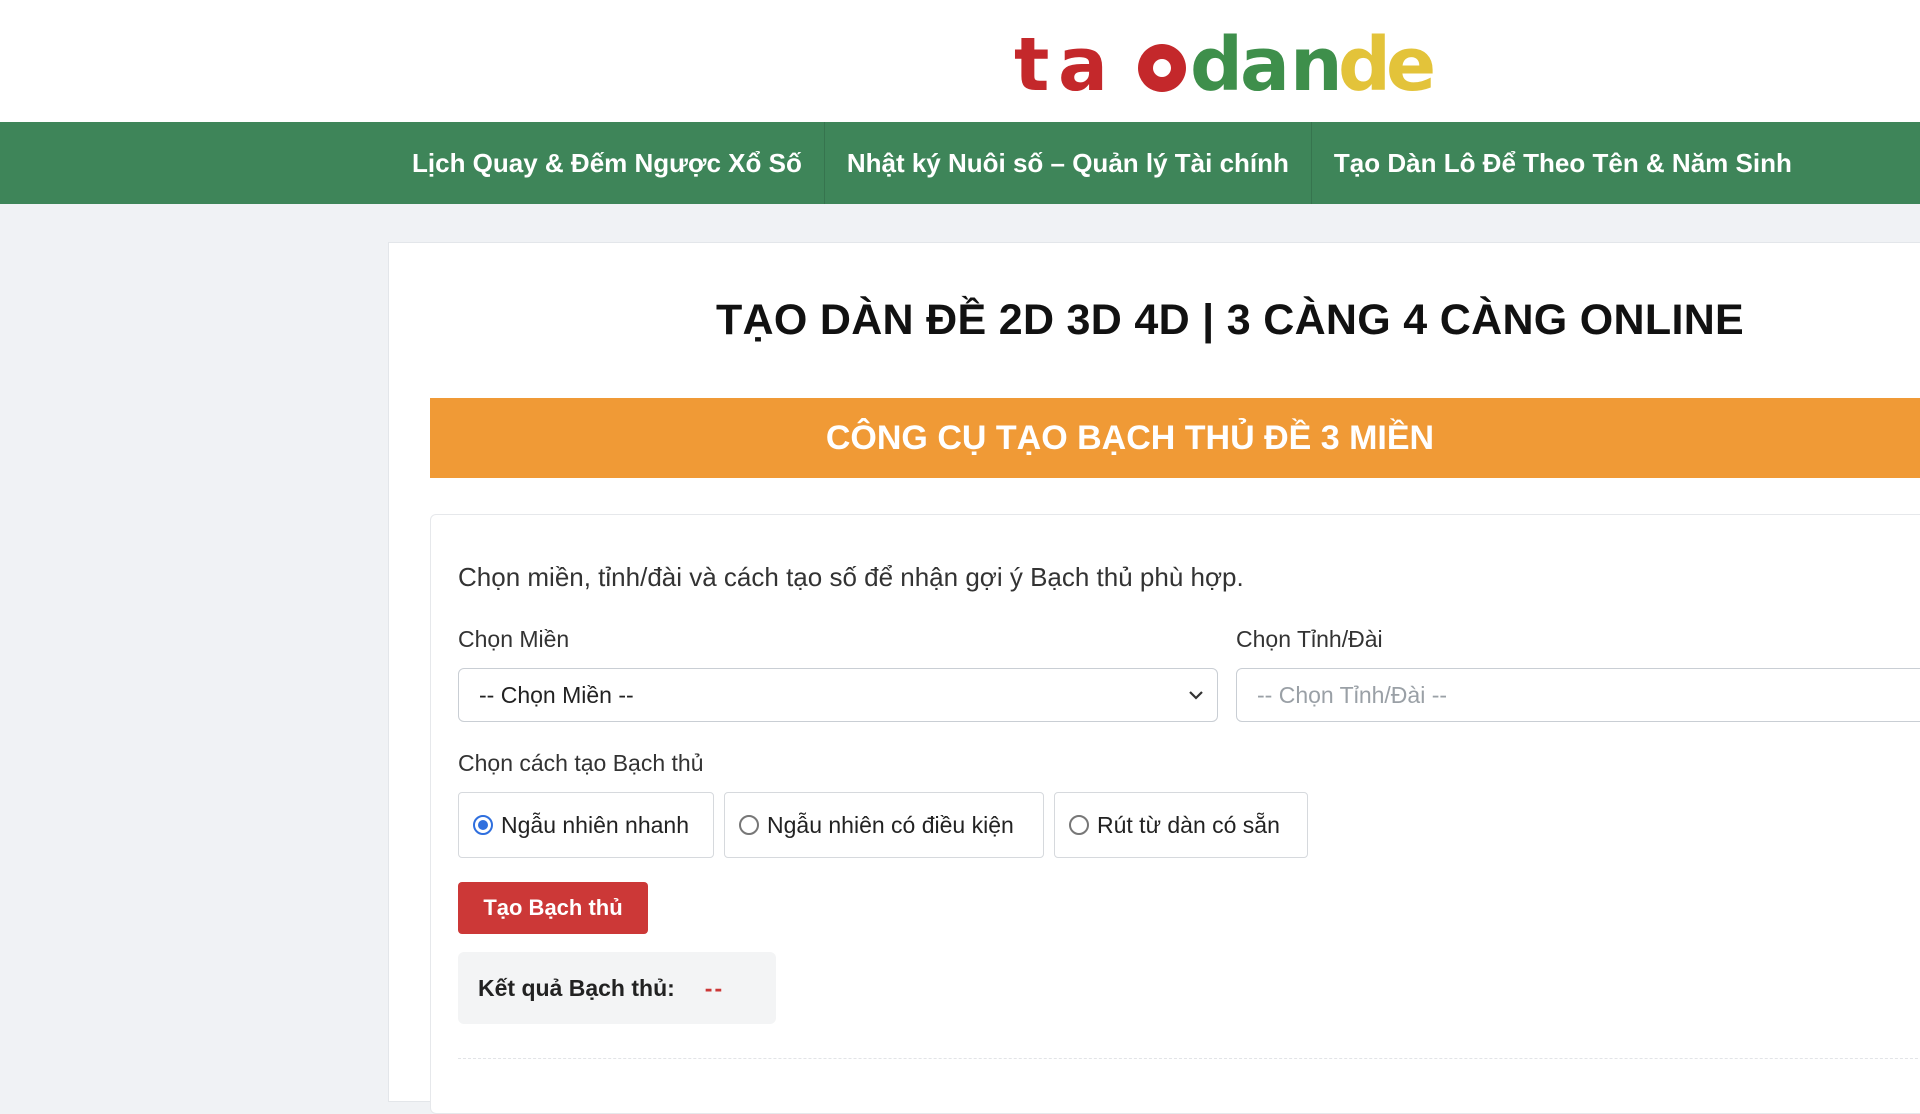 The height and width of the screenshot is (1114, 1920). Describe the element at coordinates (1068, 163) in the screenshot. I see `nav-item-number-diary: Nhật ký Nuôi số – Quản lý Tài chính` at that location.